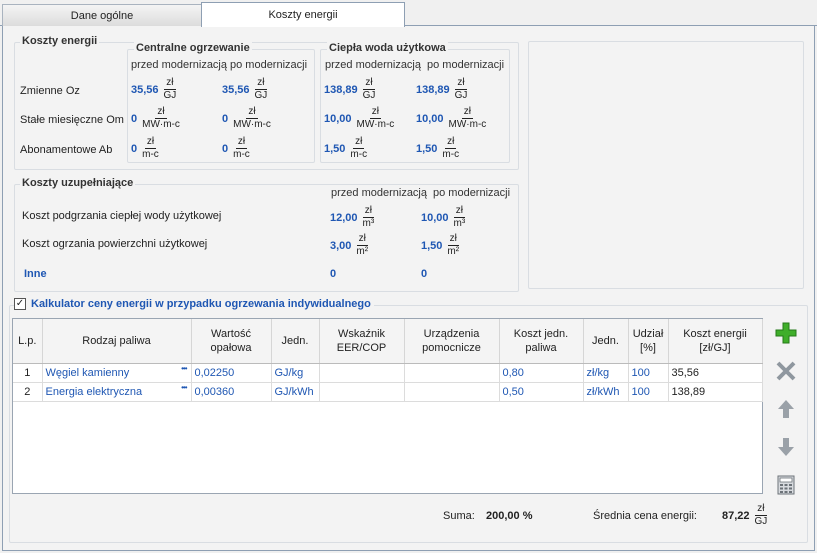  I want to click on grid-column-header: L.p., so click(28, 341).